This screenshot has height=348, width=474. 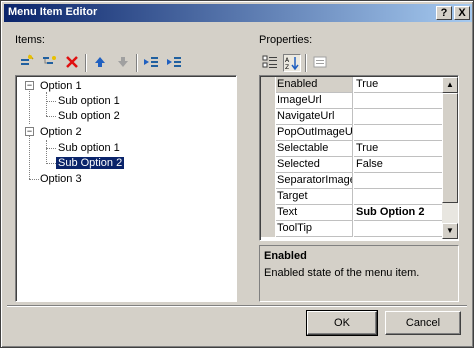 I want to click on indent-icon, so click(x=174, y=63).